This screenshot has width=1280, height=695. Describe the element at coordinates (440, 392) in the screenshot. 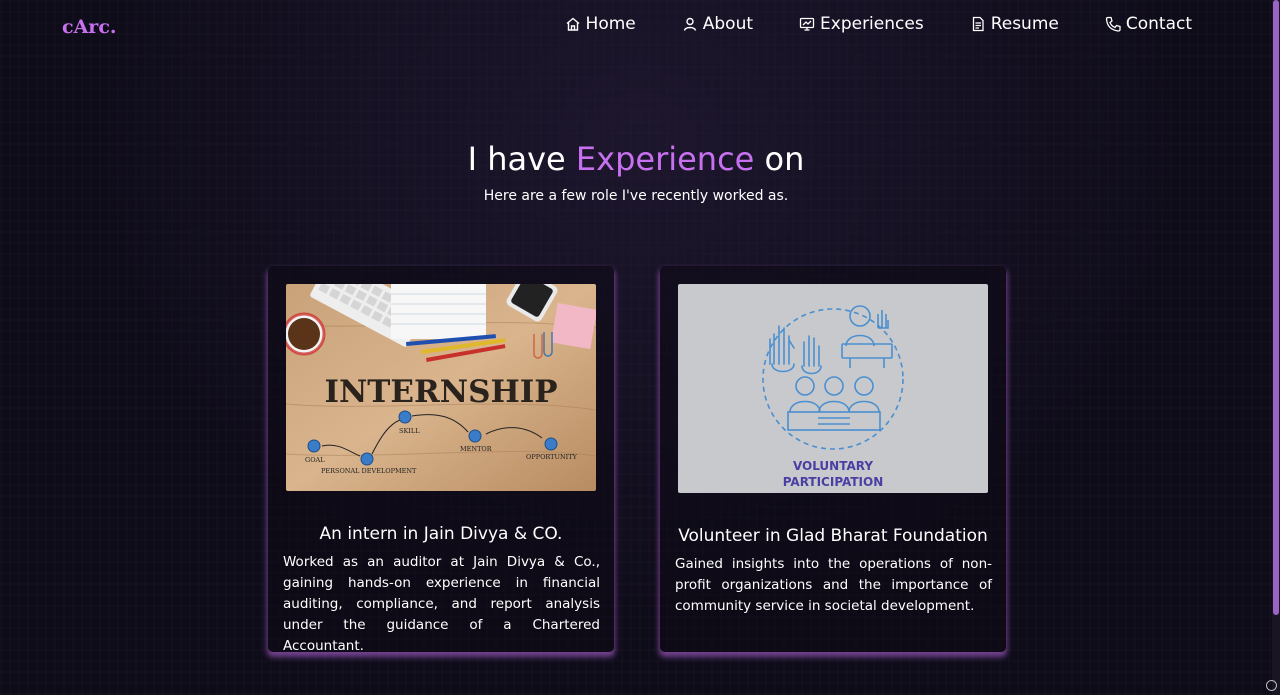

I see `internship-headline: INTERNSHIP` at that location.